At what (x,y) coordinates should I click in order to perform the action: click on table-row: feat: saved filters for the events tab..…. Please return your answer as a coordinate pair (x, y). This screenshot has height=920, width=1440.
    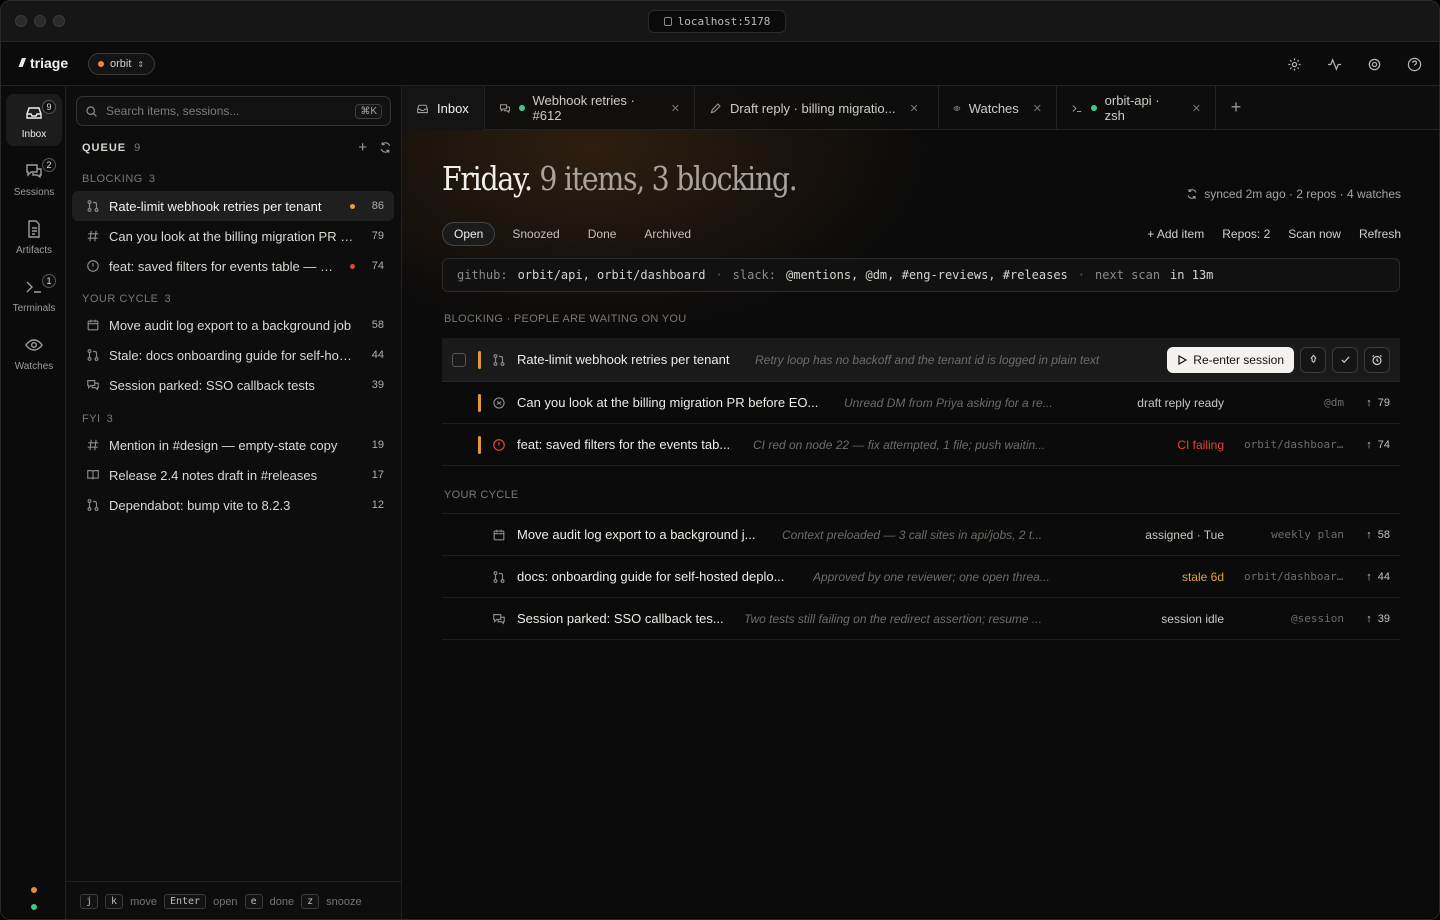
    Looking at the image, I should click on (921, 445).